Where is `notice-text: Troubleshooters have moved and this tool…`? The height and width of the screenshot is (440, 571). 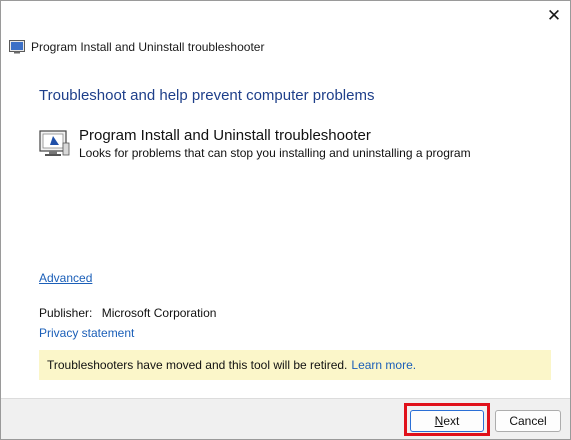
notice-text: Troubleshooters have moved and this tool… is located at coordinates (197, 365).